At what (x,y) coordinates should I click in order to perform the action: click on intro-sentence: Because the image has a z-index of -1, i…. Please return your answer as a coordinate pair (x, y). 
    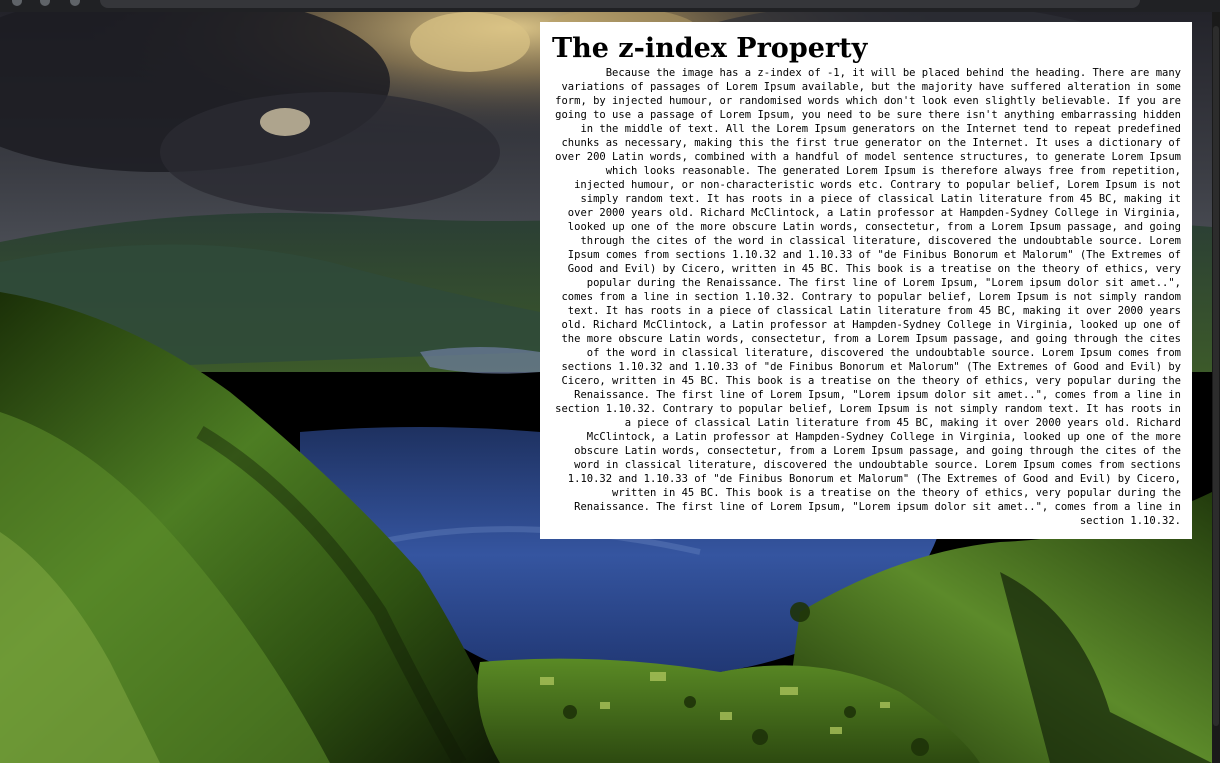
    Looking at the image, I should click on (846, 73).